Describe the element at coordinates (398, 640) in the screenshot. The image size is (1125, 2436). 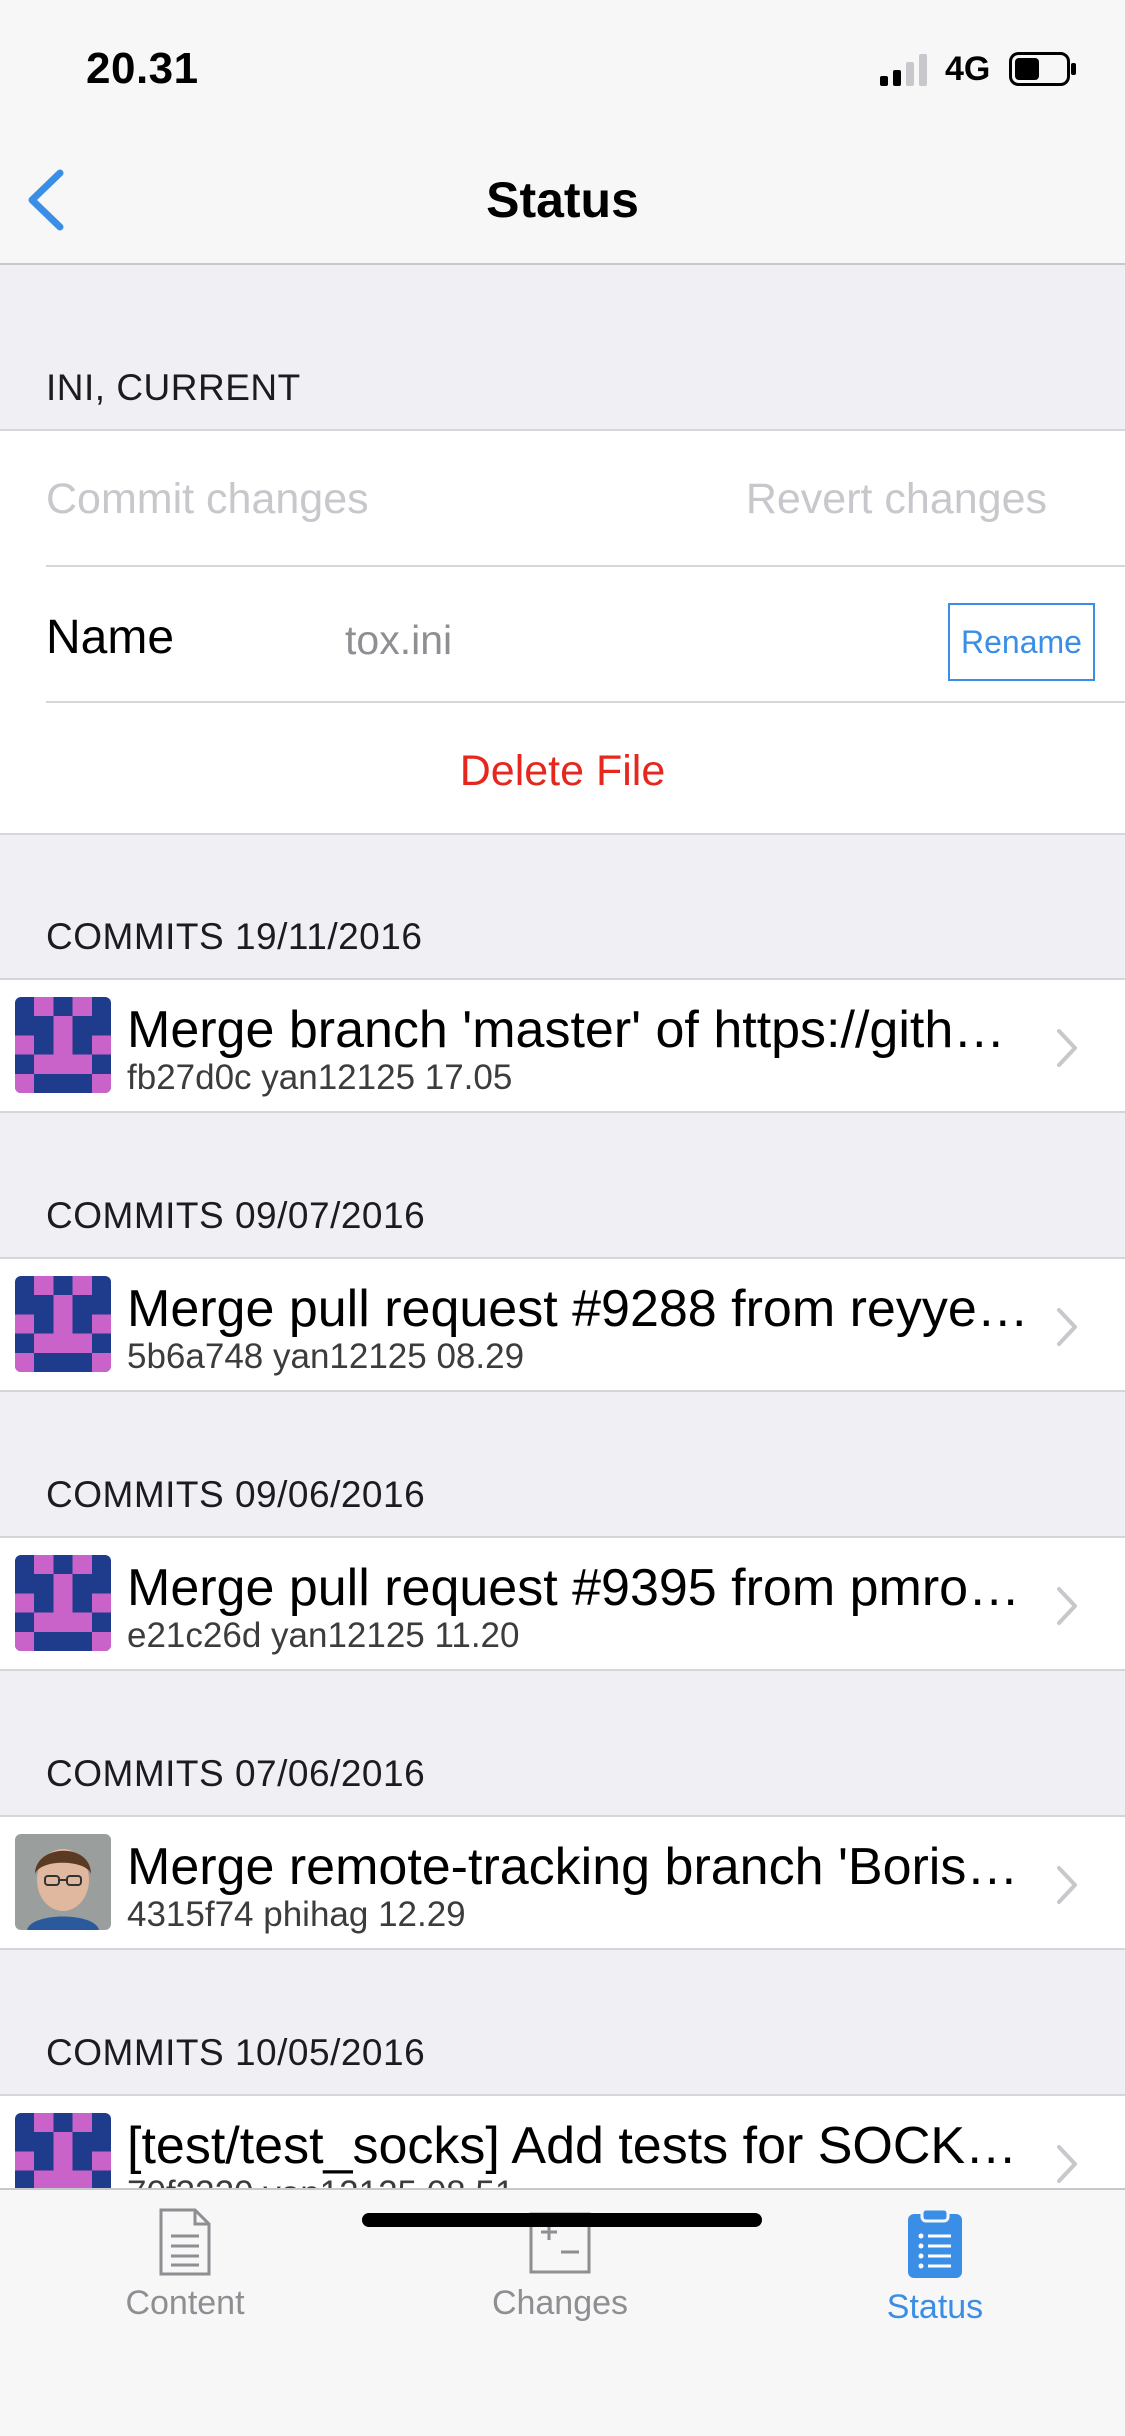
I see `file-name-field: tox.ini` at that location.